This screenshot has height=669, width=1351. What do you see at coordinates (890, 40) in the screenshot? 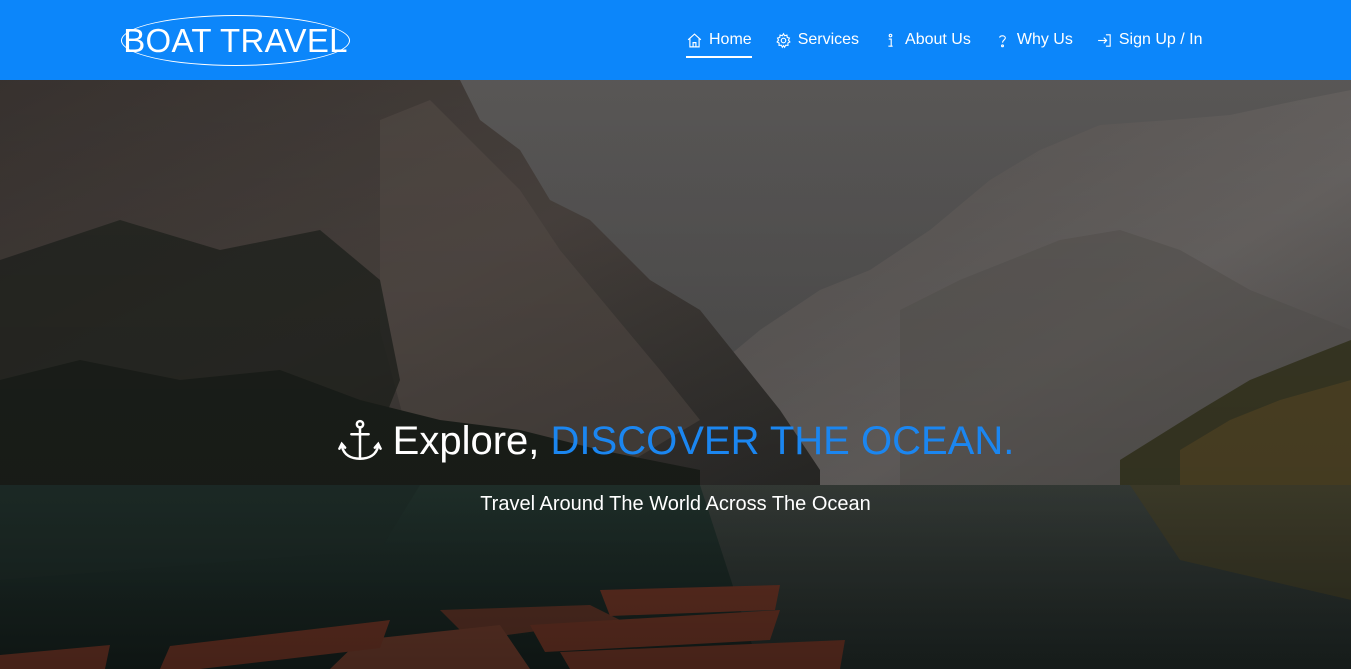
I see `info-icon` at bounding box center [890, 40].